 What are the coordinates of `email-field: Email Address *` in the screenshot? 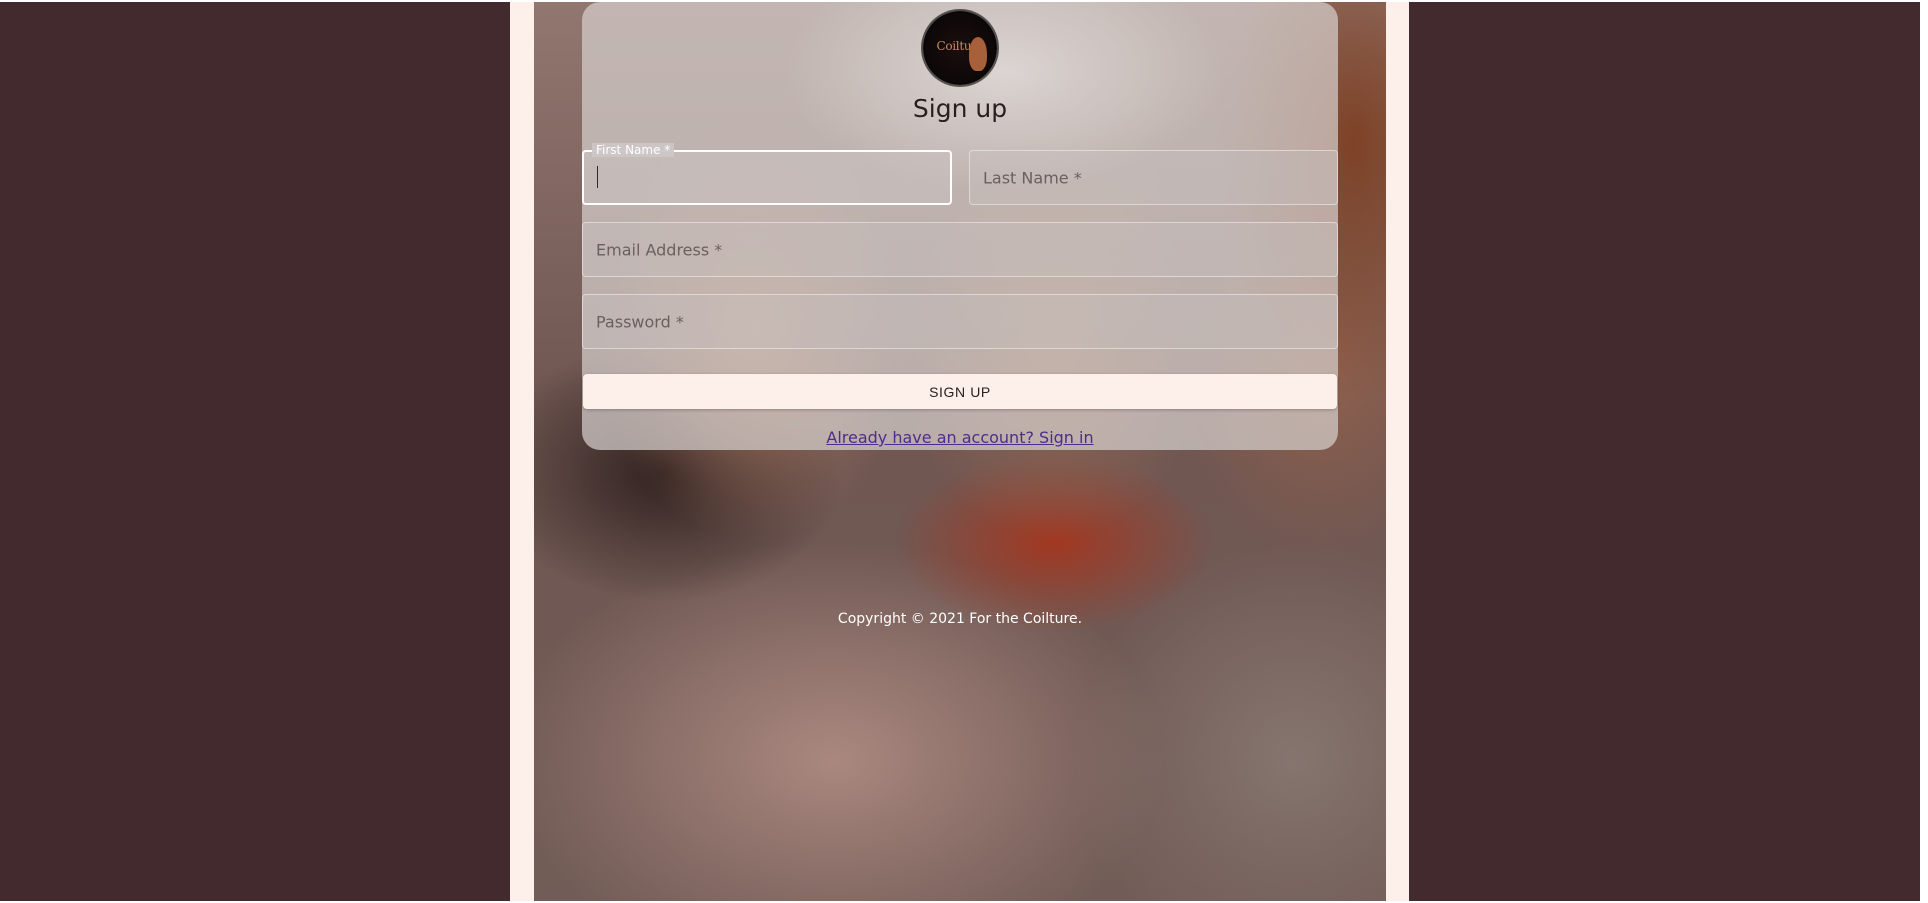 It's located at (960, 249).